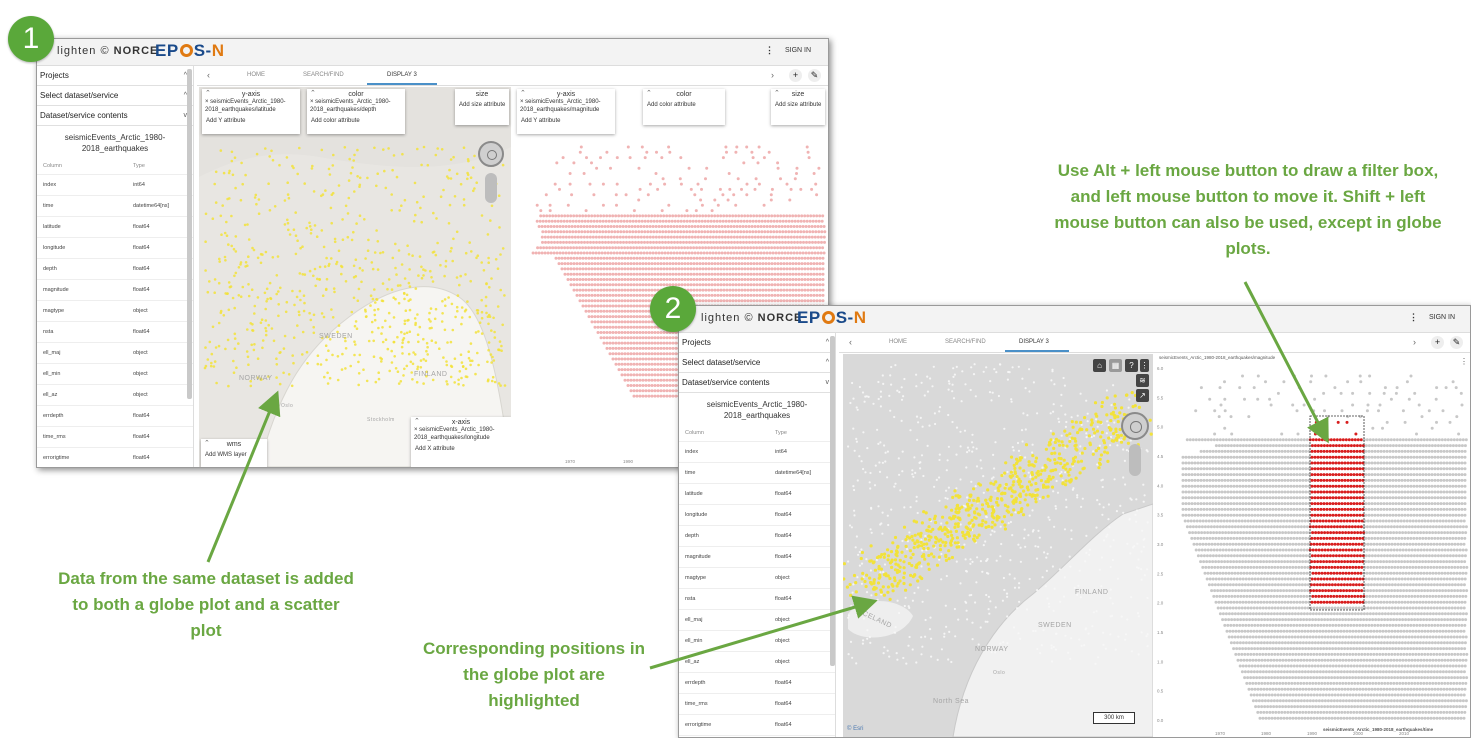 This screenshot has width=1471, height=738. I want to click on add-x-attribute-button: Add X attribute, so click(461, 449).